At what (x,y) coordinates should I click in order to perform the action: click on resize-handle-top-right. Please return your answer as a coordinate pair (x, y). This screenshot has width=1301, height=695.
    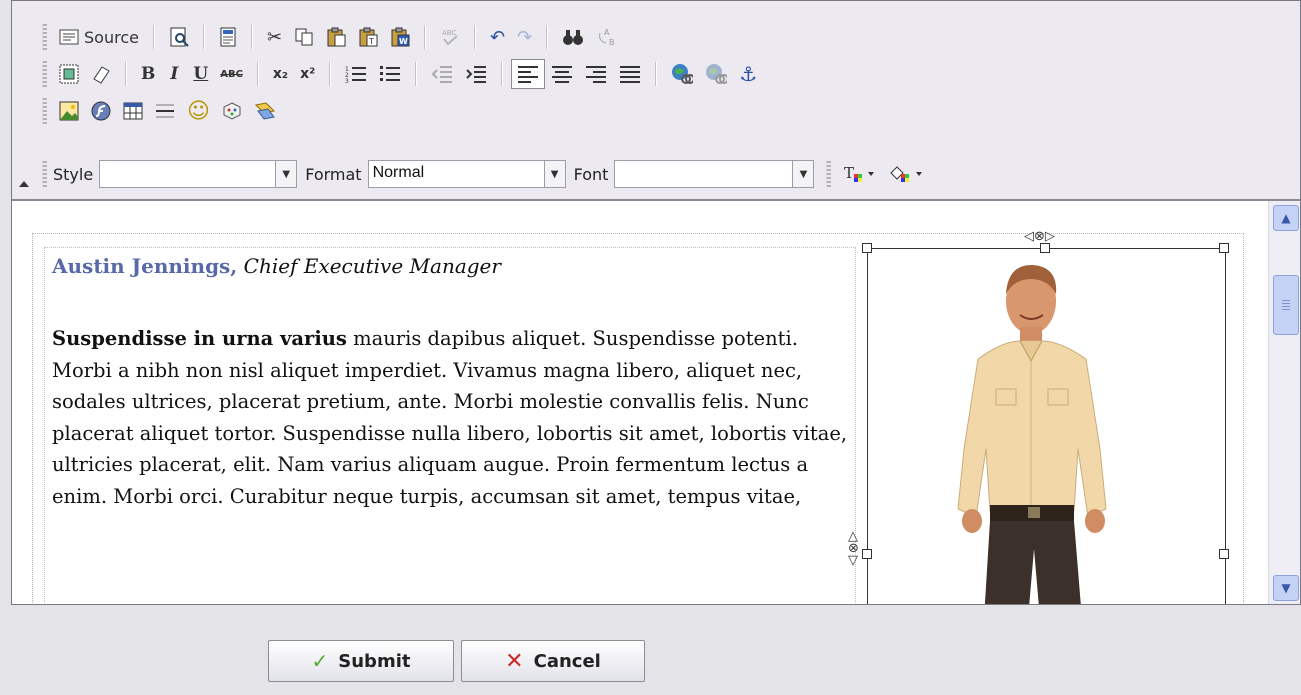
    Looking at the image, I should click on (1224, 248).